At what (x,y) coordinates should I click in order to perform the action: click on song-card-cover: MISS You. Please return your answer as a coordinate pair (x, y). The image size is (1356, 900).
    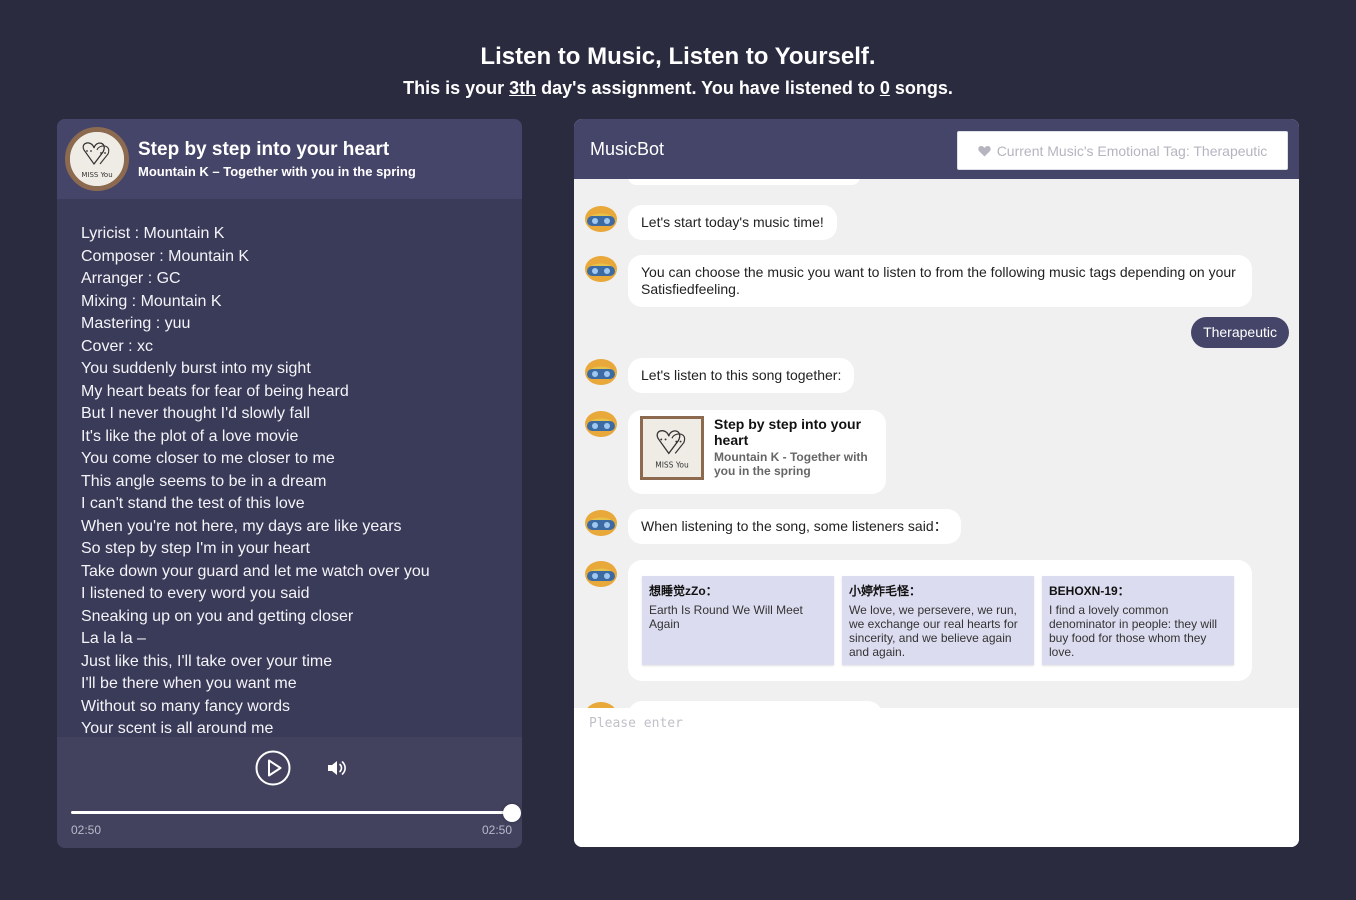
    Looking at the image, I should click on (672, 448).